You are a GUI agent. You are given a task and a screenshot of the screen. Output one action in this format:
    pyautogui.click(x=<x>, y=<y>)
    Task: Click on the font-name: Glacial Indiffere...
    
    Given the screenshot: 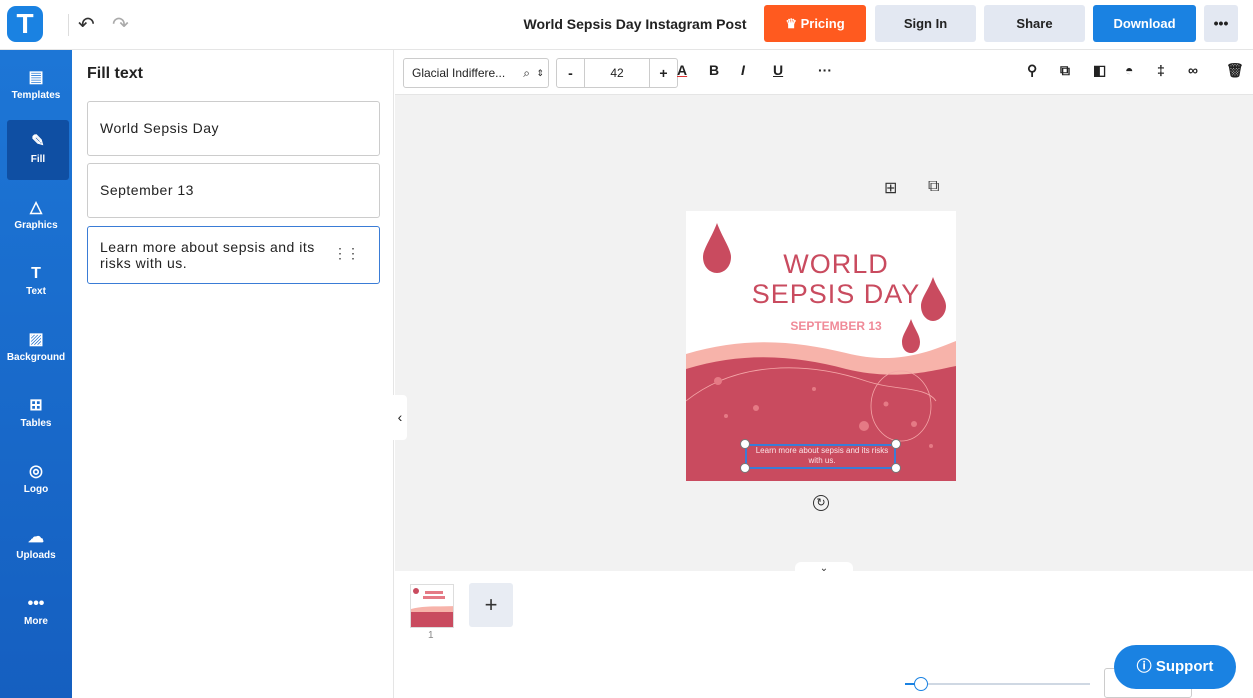 What is the action you would take?
    pyautogui.click(x=459, y=73)
    